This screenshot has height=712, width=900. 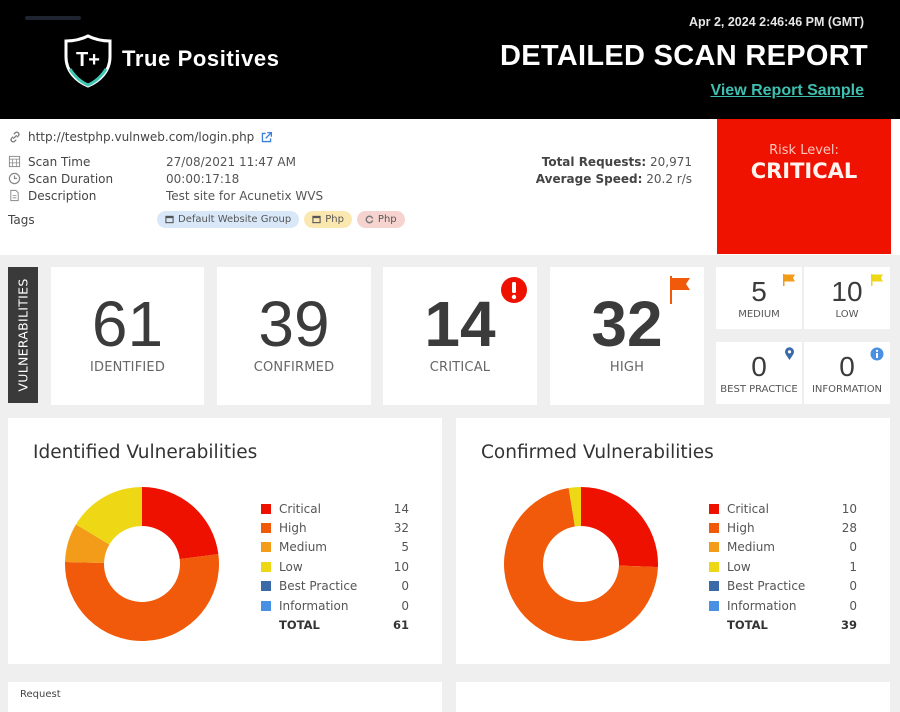 I want to click on target-url-text: http://testphp.vulnweb.com/login.php, so click(x=141, y=137).